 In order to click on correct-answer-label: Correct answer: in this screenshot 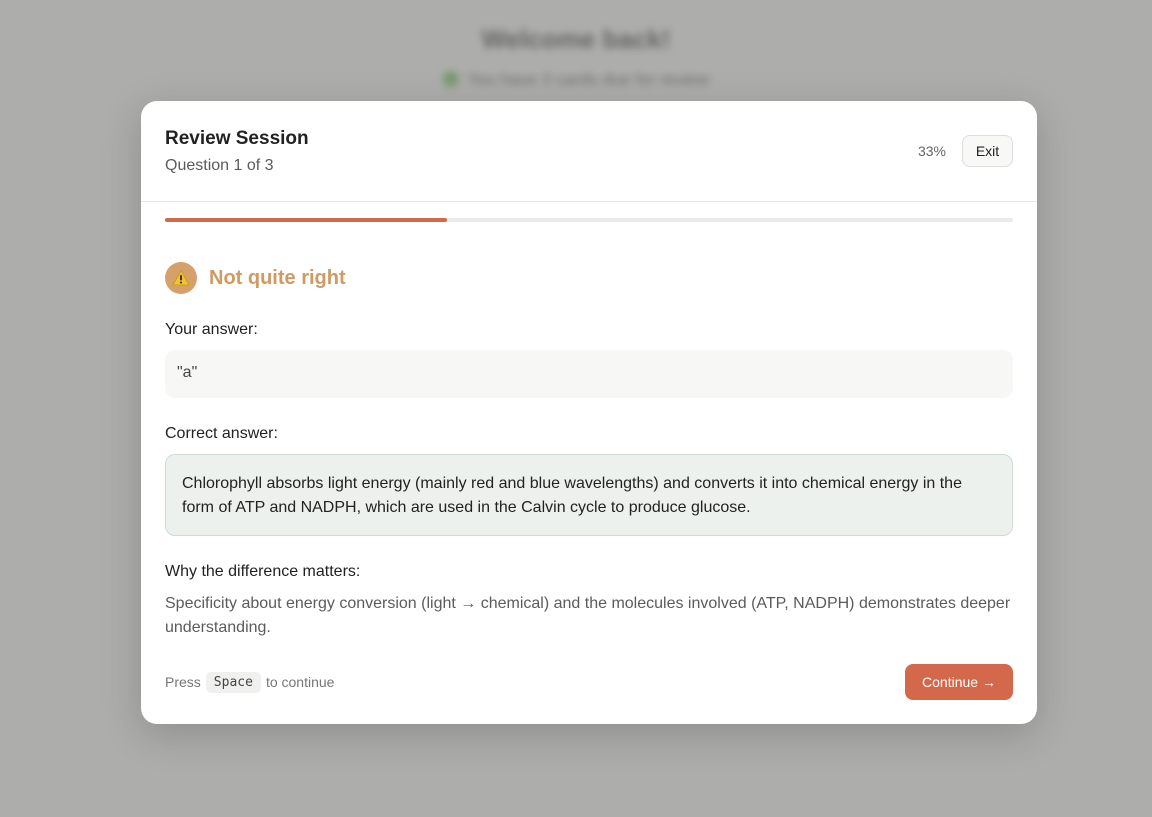, I will do `click(221, 433)`.